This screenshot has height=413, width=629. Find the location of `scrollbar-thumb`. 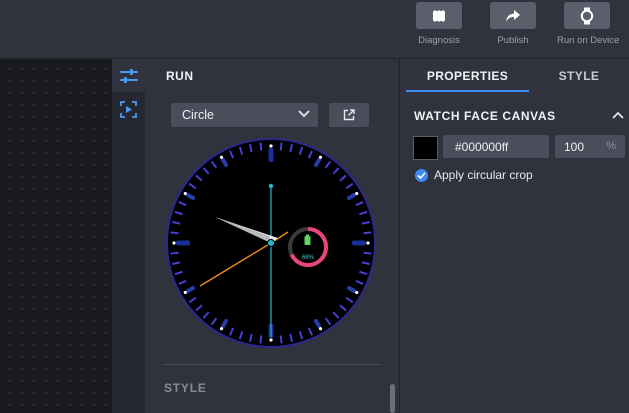

scrollbar-thumb is located at coordinates (392, 398).